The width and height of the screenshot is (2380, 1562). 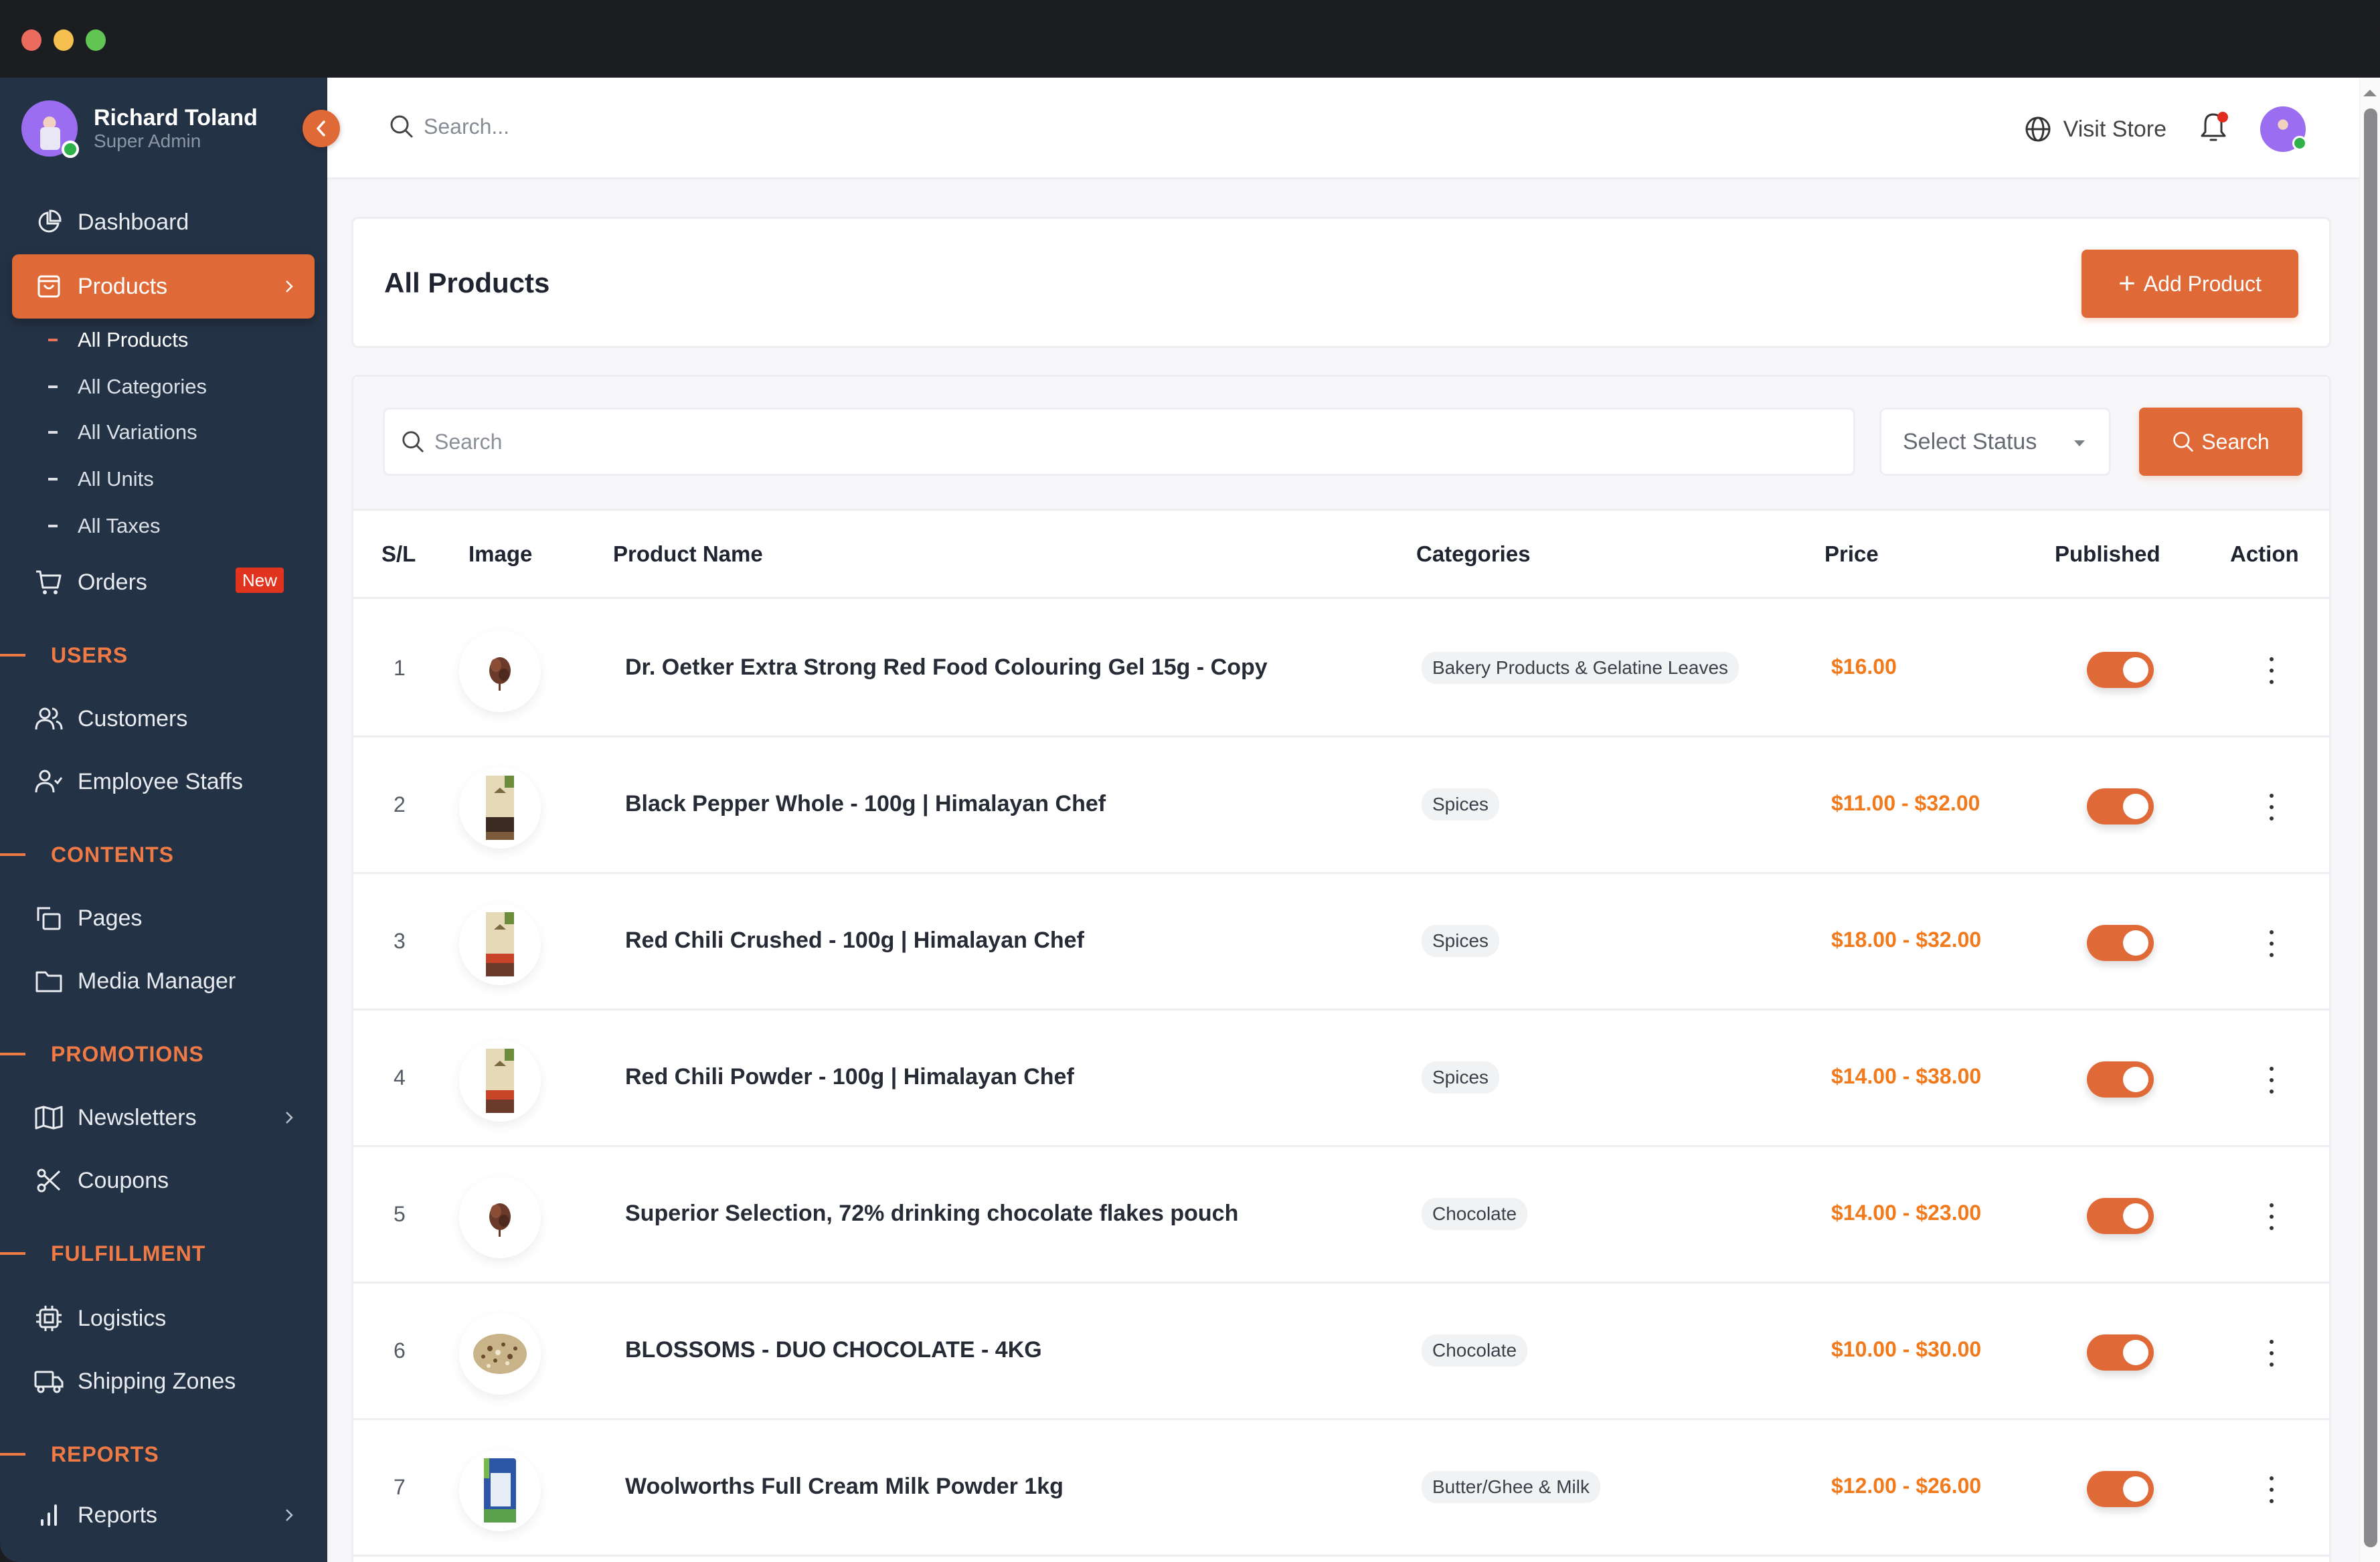 What do you see at coordinates (2222, 116) in the screenshot?
I see `notification-dot` at bounding box center [2222, 116].